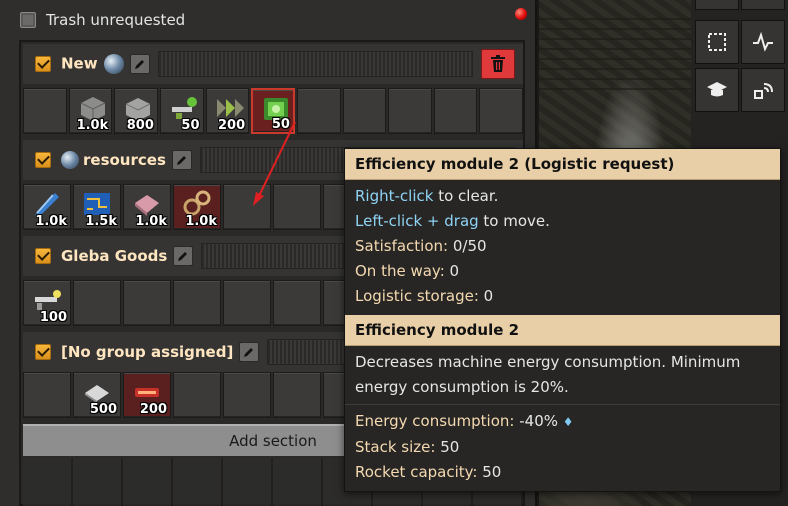 Image resolution: width=788 pixels, height=506 pixels. I want to click on item-slot: 800, so click(136, 111).